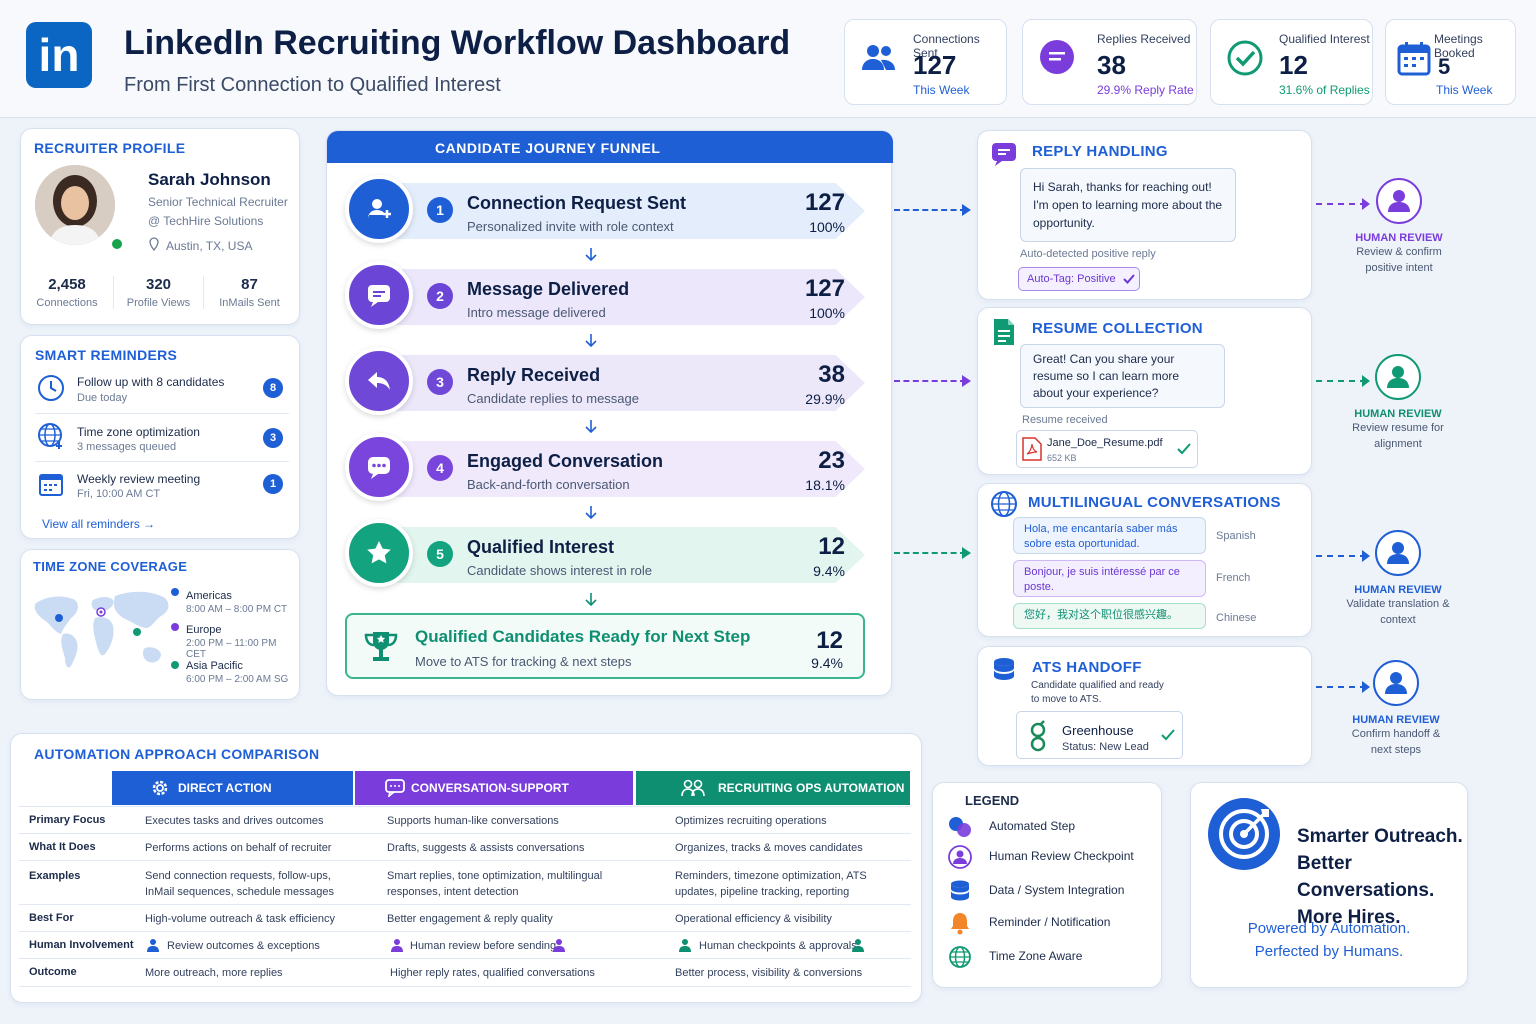 This screenshot has width=1536, height=1024. Describe the element at coordinates (51, 918) in the screenshot. I see `row-label: Best For` at that location.